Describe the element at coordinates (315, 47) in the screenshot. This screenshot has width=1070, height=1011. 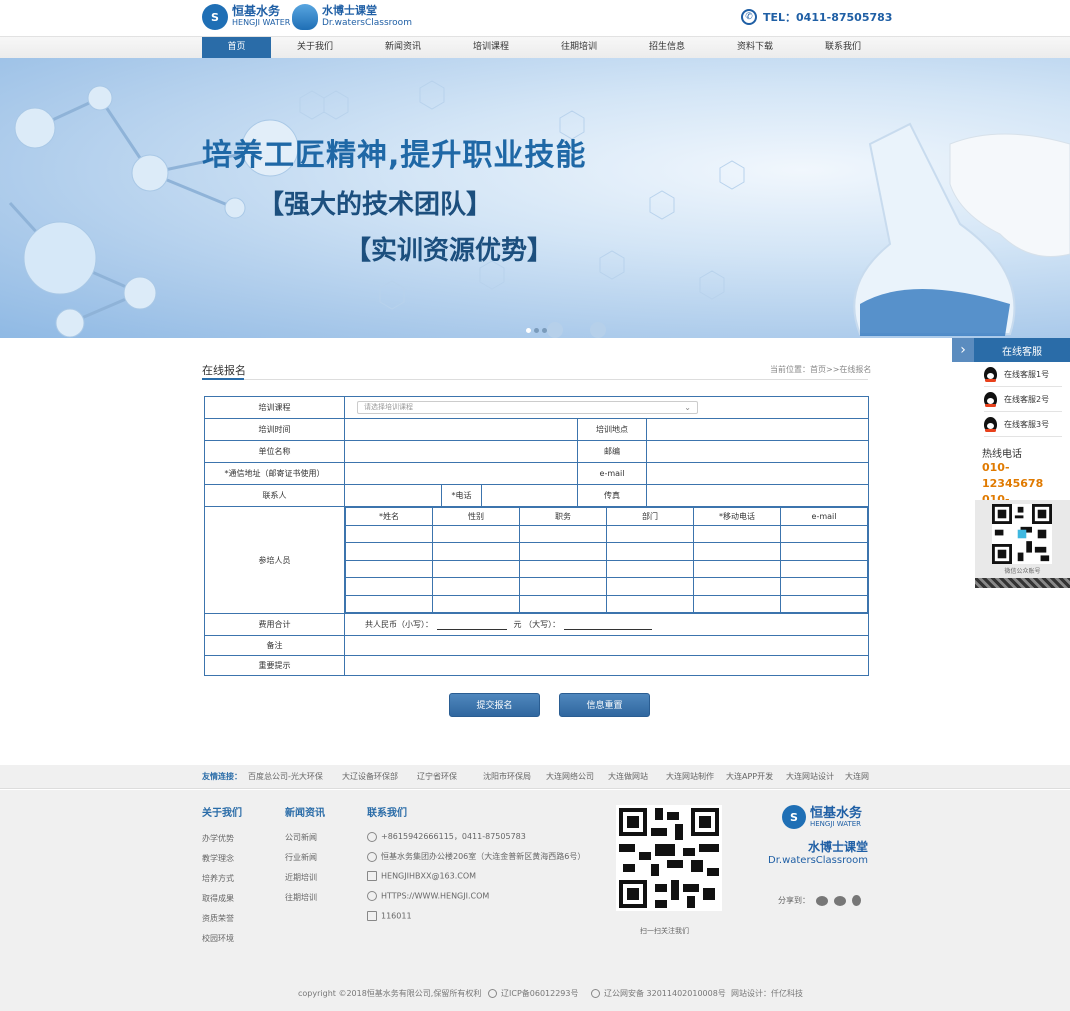
I see `nav-about: 关于我们` at that location.